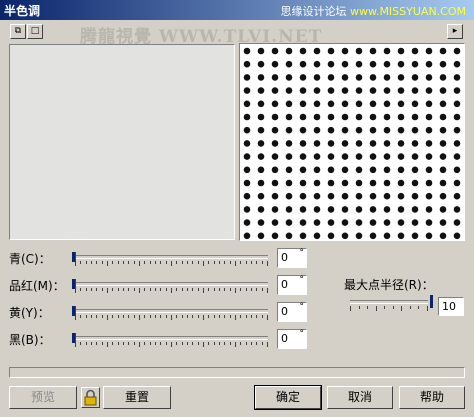  Describe the element at coordinates (292, 312) in the screenshot. I see `yellow-input: 0 °` at that location.